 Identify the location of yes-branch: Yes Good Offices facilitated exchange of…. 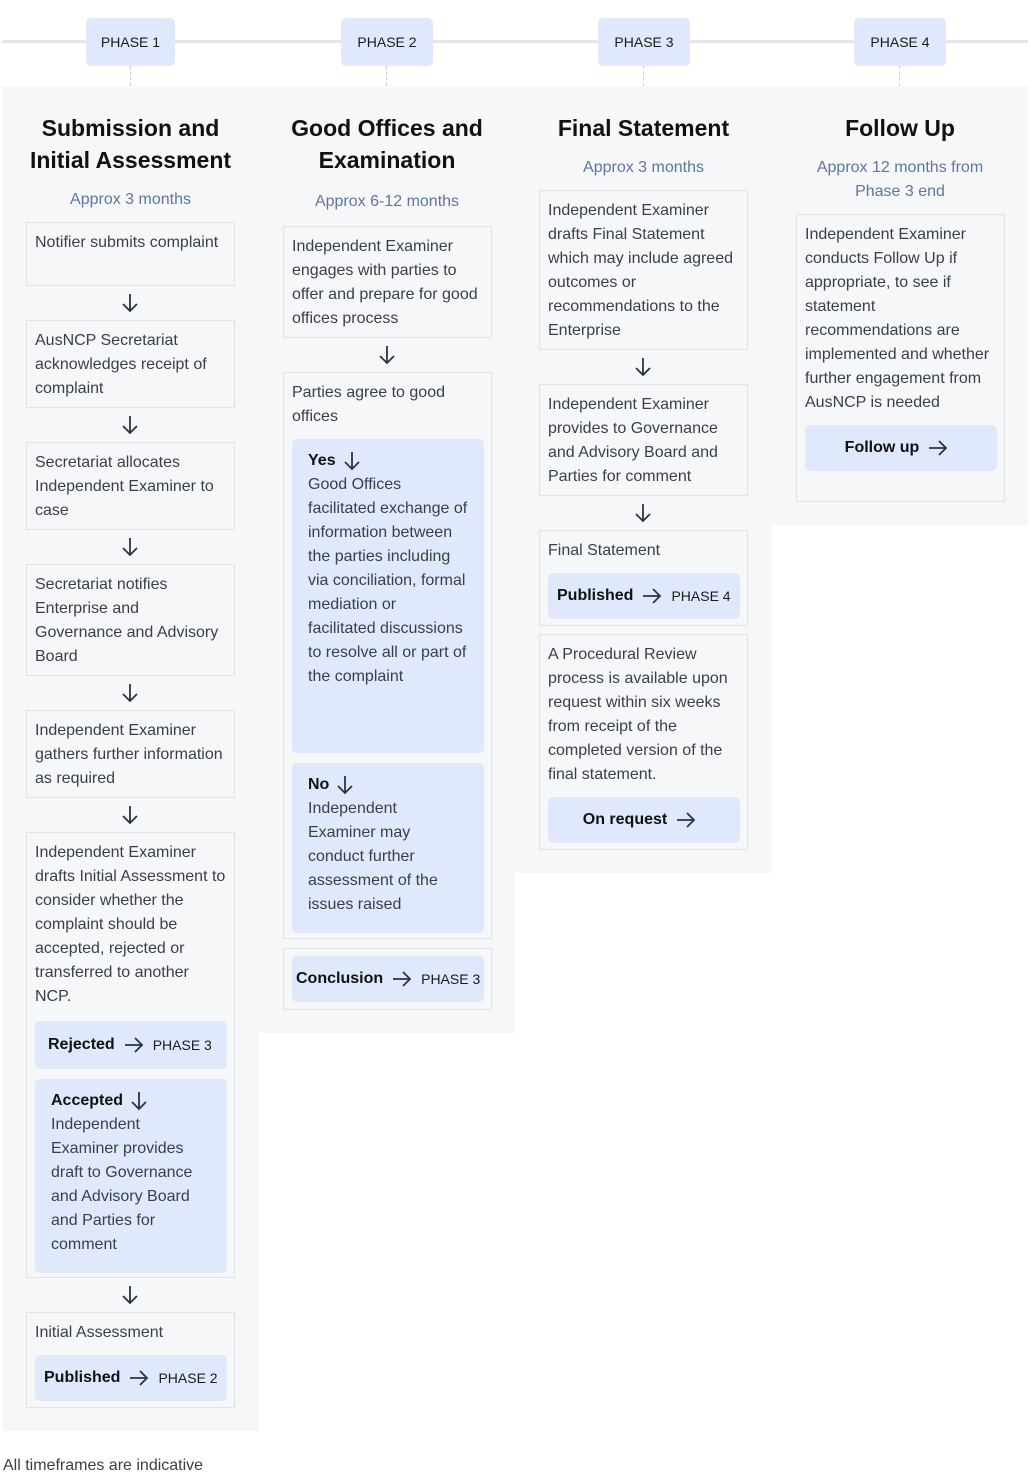
(388, 596).